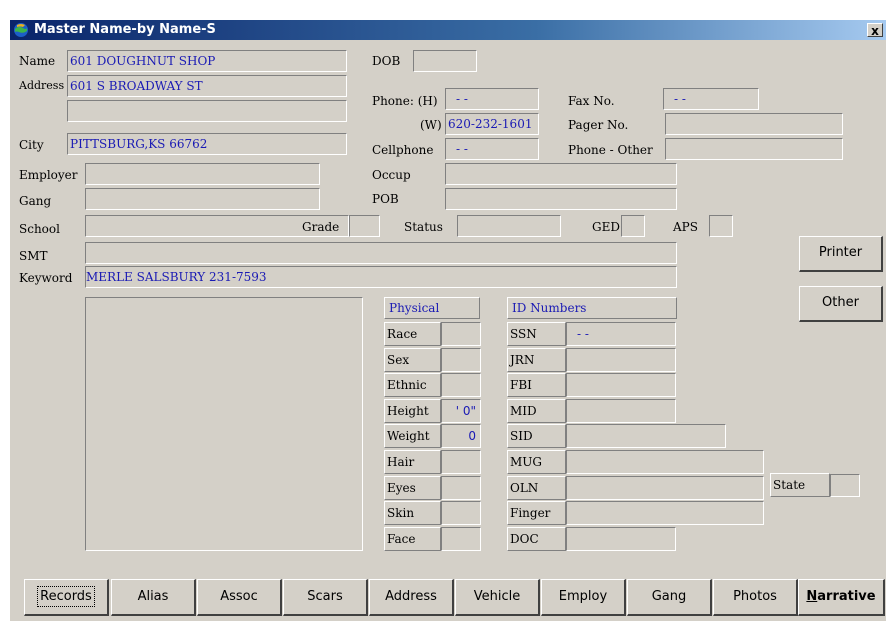 Image resolution: width=886 pixels, height=621 pixels. What do you see at coordinates (721, 226) in the screenshot?
I see `aps-field` at bounding box center [721, 226].